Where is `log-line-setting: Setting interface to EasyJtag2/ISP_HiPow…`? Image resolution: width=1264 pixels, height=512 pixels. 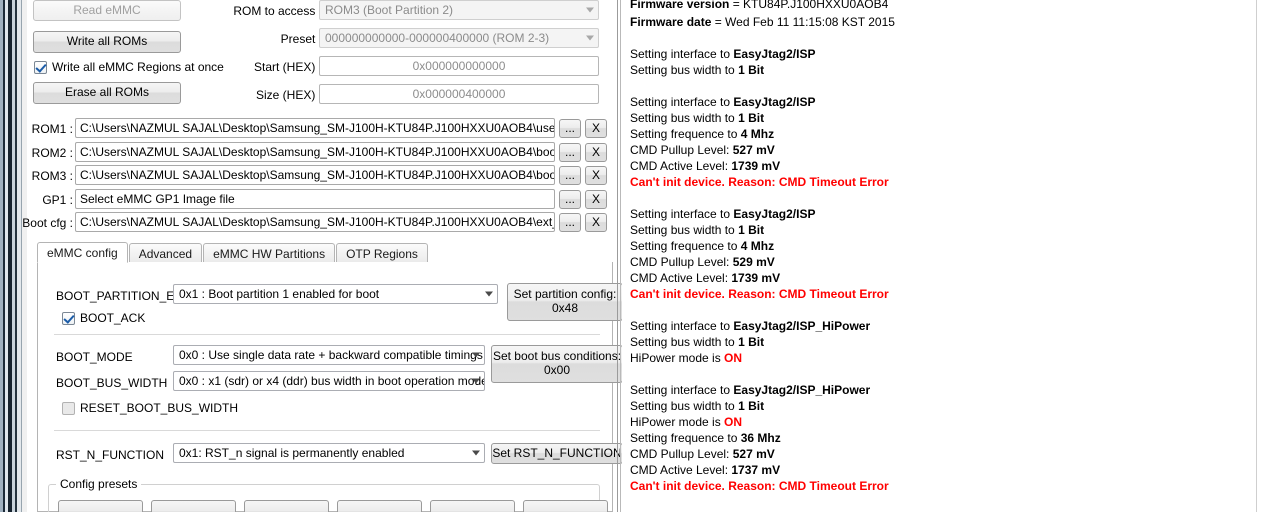
log-line-setting: Setting interface to EasyJtag2/ISP_HiPow… is located at coordinates (942, 326).